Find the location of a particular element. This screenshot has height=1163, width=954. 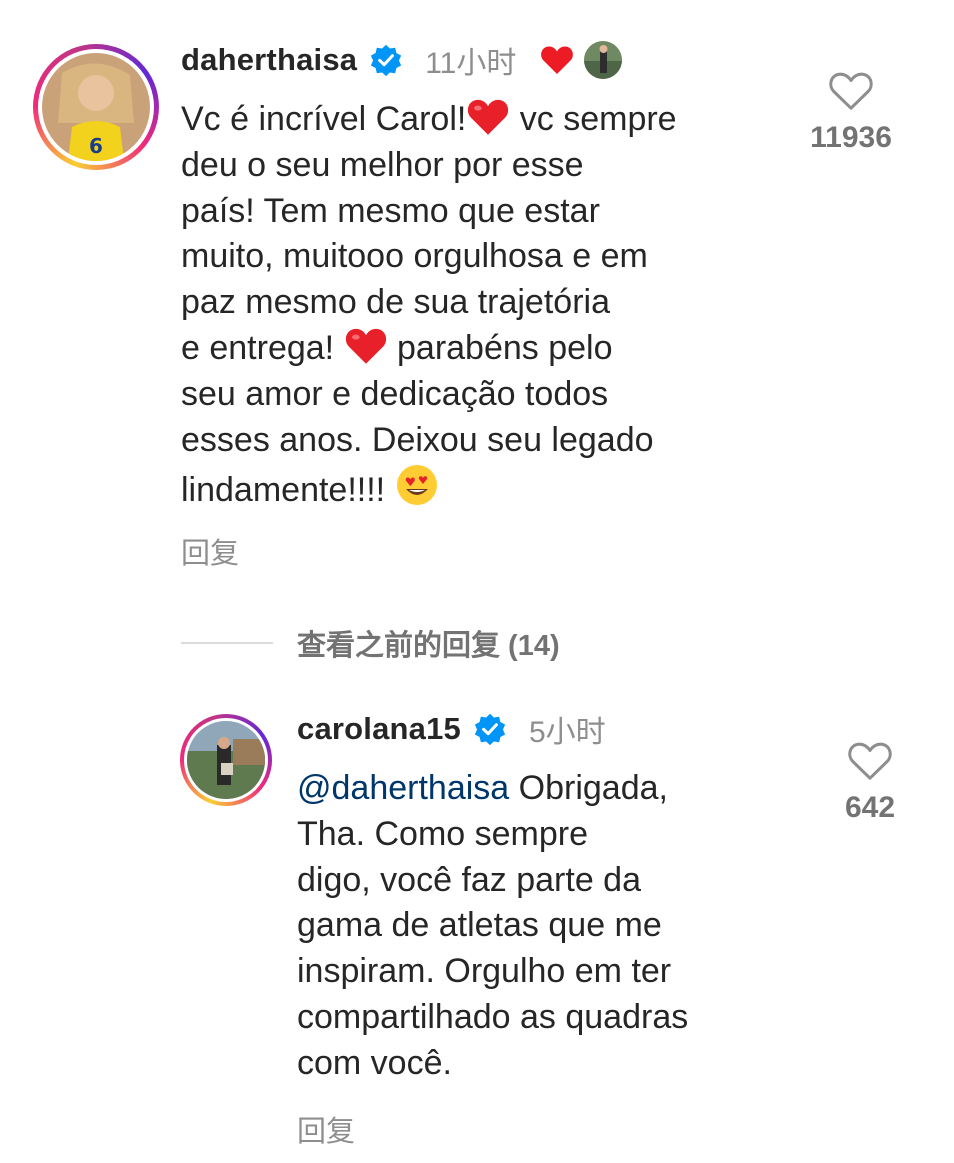

comment-text-line: digo, você faz parte da is located at coordinates (469, 879).